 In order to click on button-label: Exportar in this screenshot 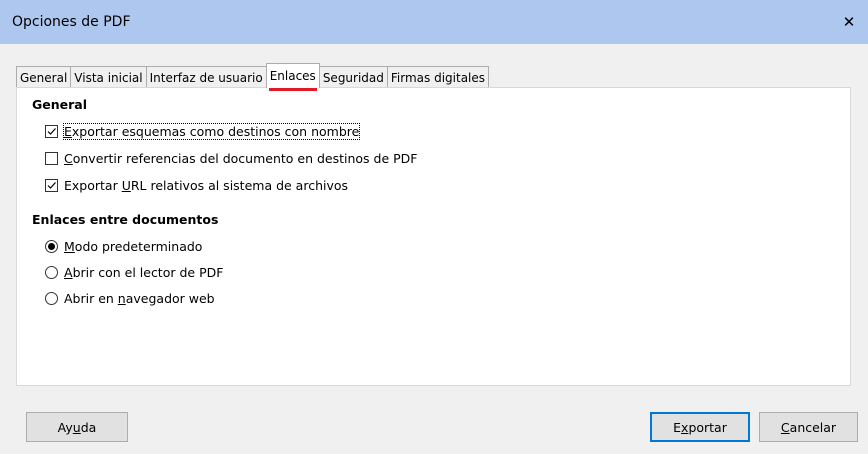, I will do `click(700, 427)`.